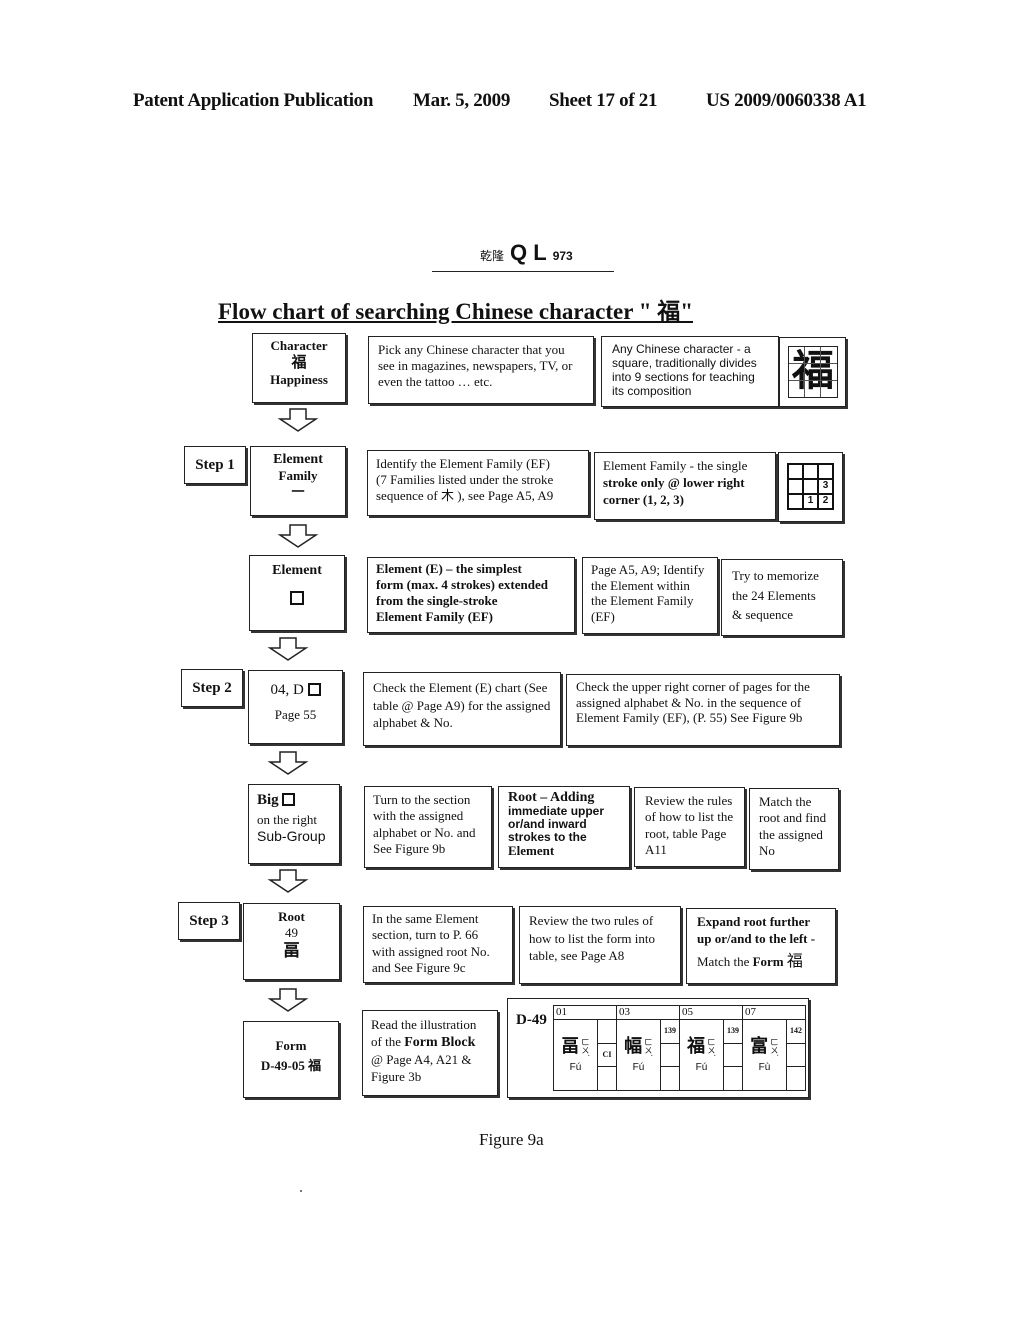 The image size is (1024, 1320). What do you see at coordinates (775, 575) in the screenshot?
I see `desc-line: Try to memorize` at bounding box center [775, 575].